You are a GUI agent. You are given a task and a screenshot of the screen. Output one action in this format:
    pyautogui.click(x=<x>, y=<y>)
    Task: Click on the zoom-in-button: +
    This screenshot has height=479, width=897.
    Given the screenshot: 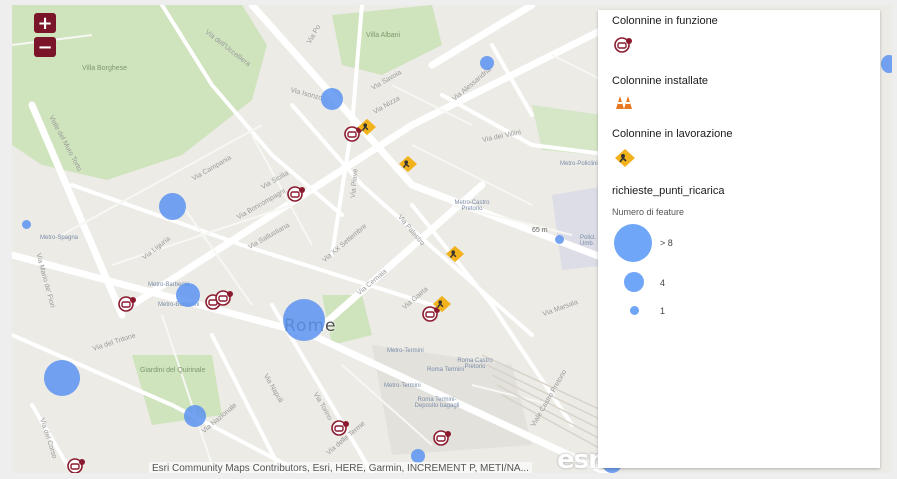 What is the action you would take?
    pyautogui.click(x=45, y=23)
    